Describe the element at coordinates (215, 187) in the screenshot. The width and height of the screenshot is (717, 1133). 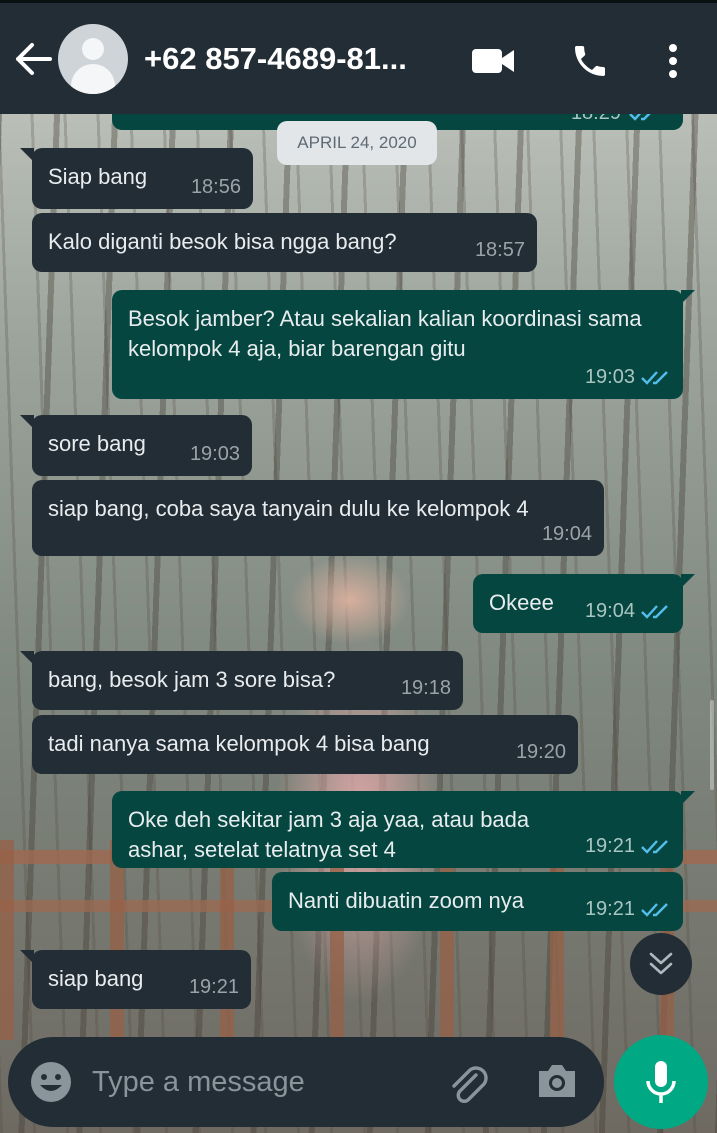
I see `message-time: 18:56` at that location.